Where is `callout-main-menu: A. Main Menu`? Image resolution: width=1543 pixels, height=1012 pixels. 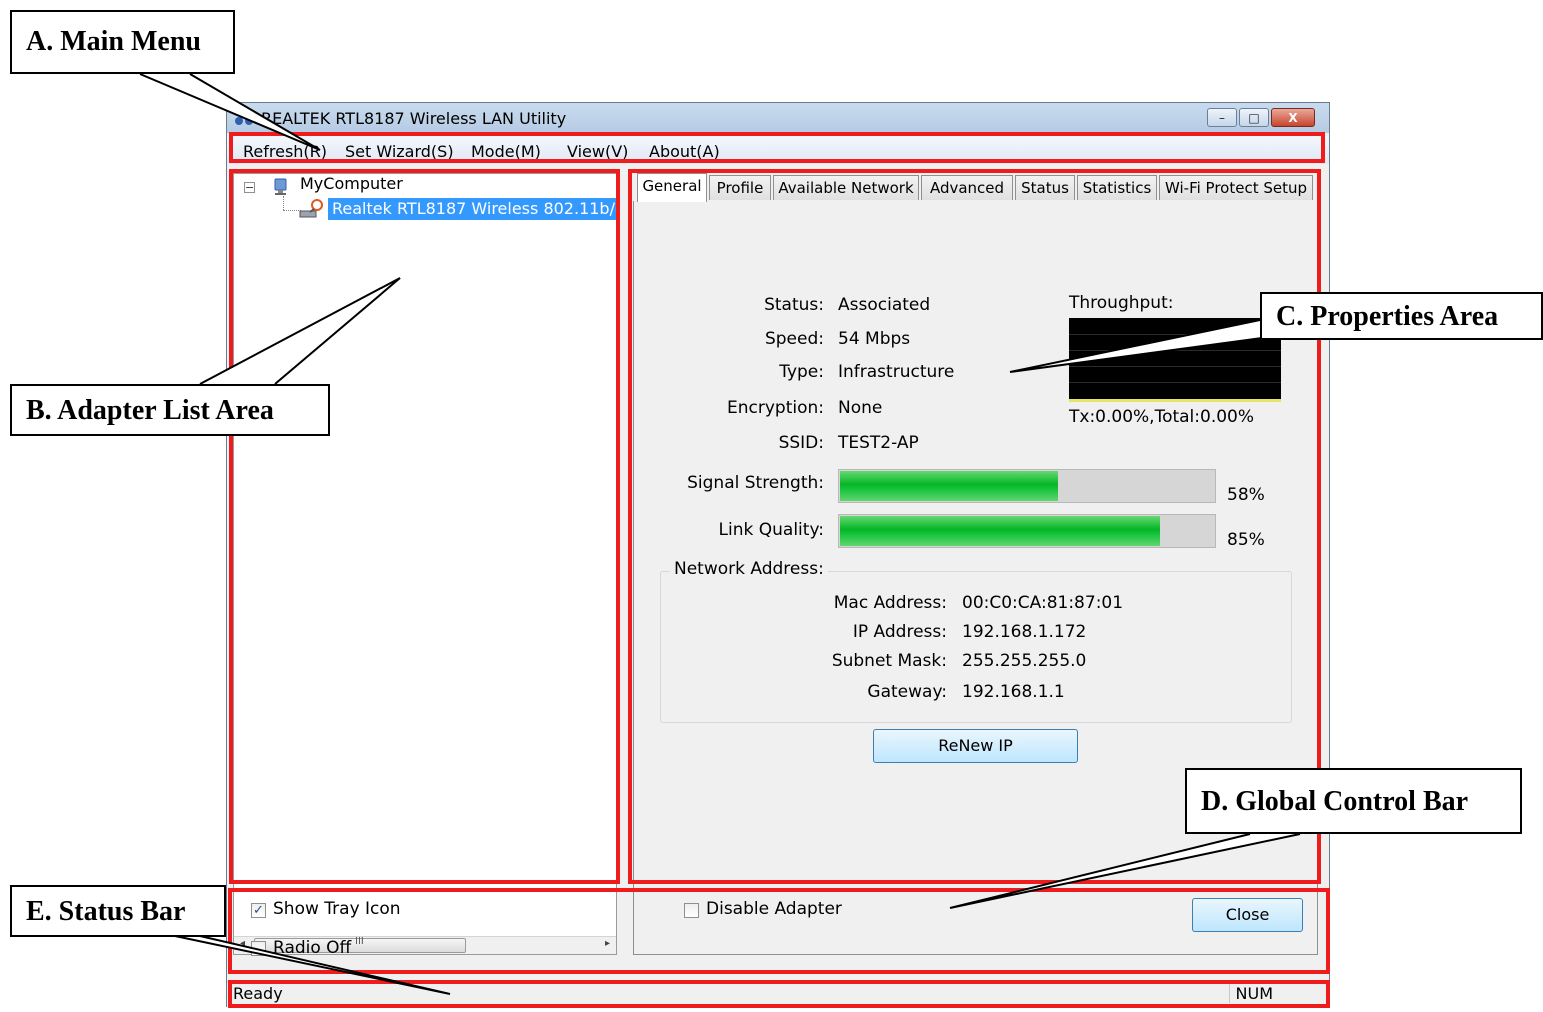 callout-main-menu: A. Main Menu is located at coordinates (122, 42).